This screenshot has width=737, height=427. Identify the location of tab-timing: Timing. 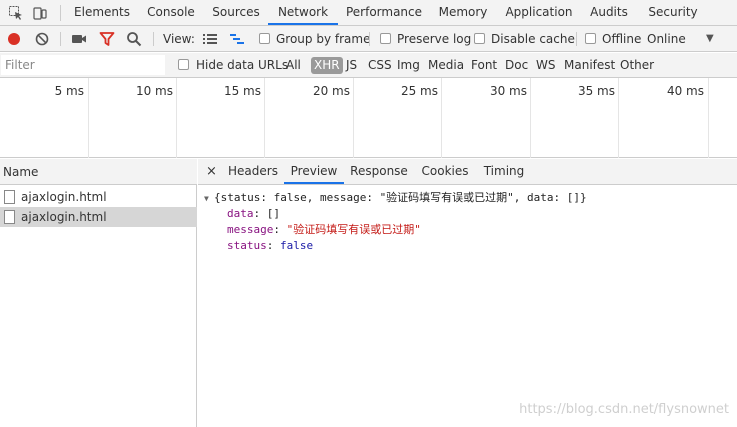
(504, 171).